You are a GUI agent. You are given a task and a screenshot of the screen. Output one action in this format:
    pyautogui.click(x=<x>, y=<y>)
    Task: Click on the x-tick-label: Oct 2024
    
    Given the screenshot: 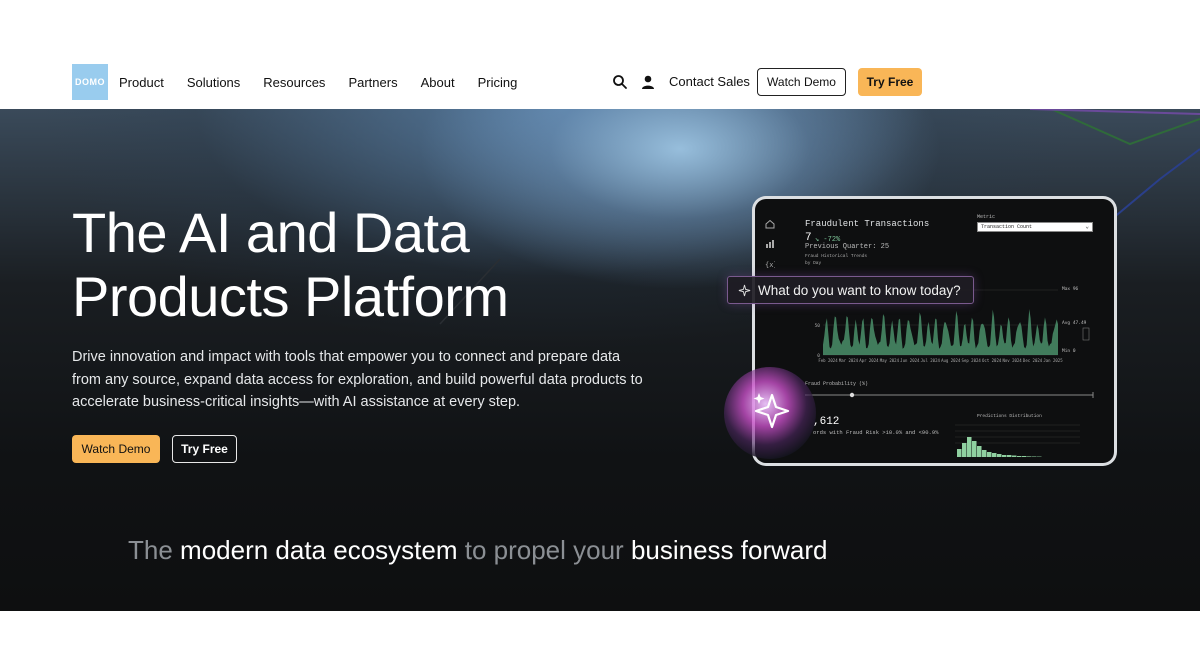 What is the action you would take?
    pyautogui.click(x=992, y=360)
    